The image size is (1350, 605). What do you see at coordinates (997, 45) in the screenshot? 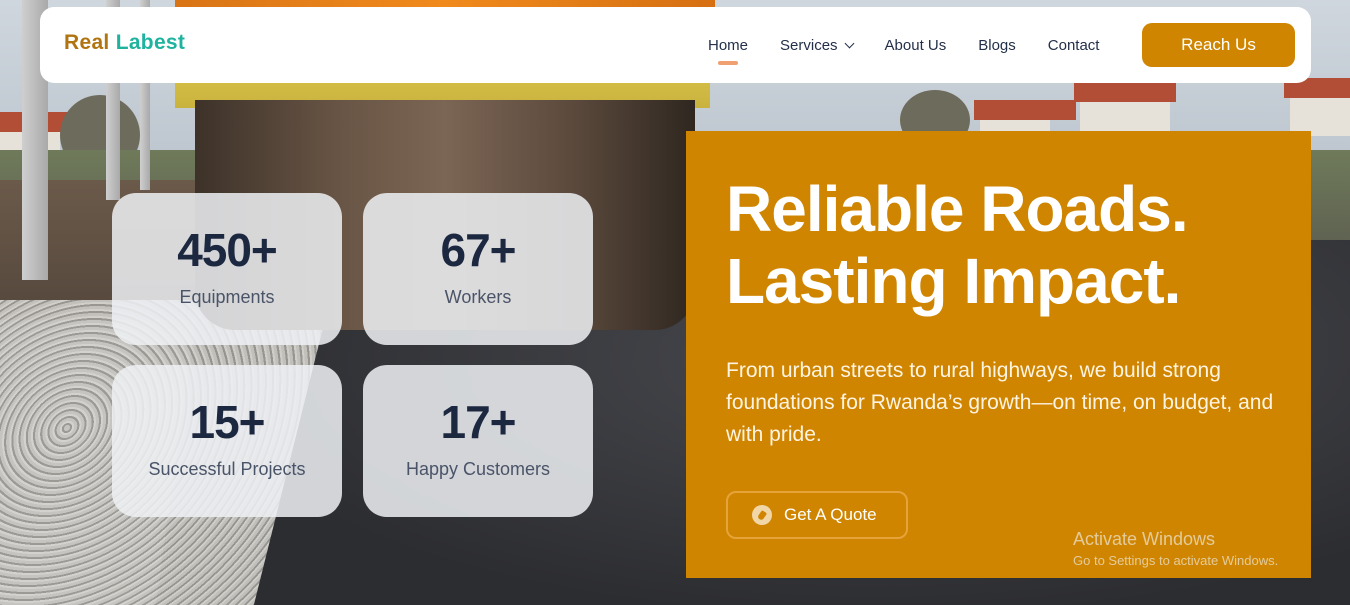
I see `nav-blogs: Blogs` at bounding box center [997, 45].